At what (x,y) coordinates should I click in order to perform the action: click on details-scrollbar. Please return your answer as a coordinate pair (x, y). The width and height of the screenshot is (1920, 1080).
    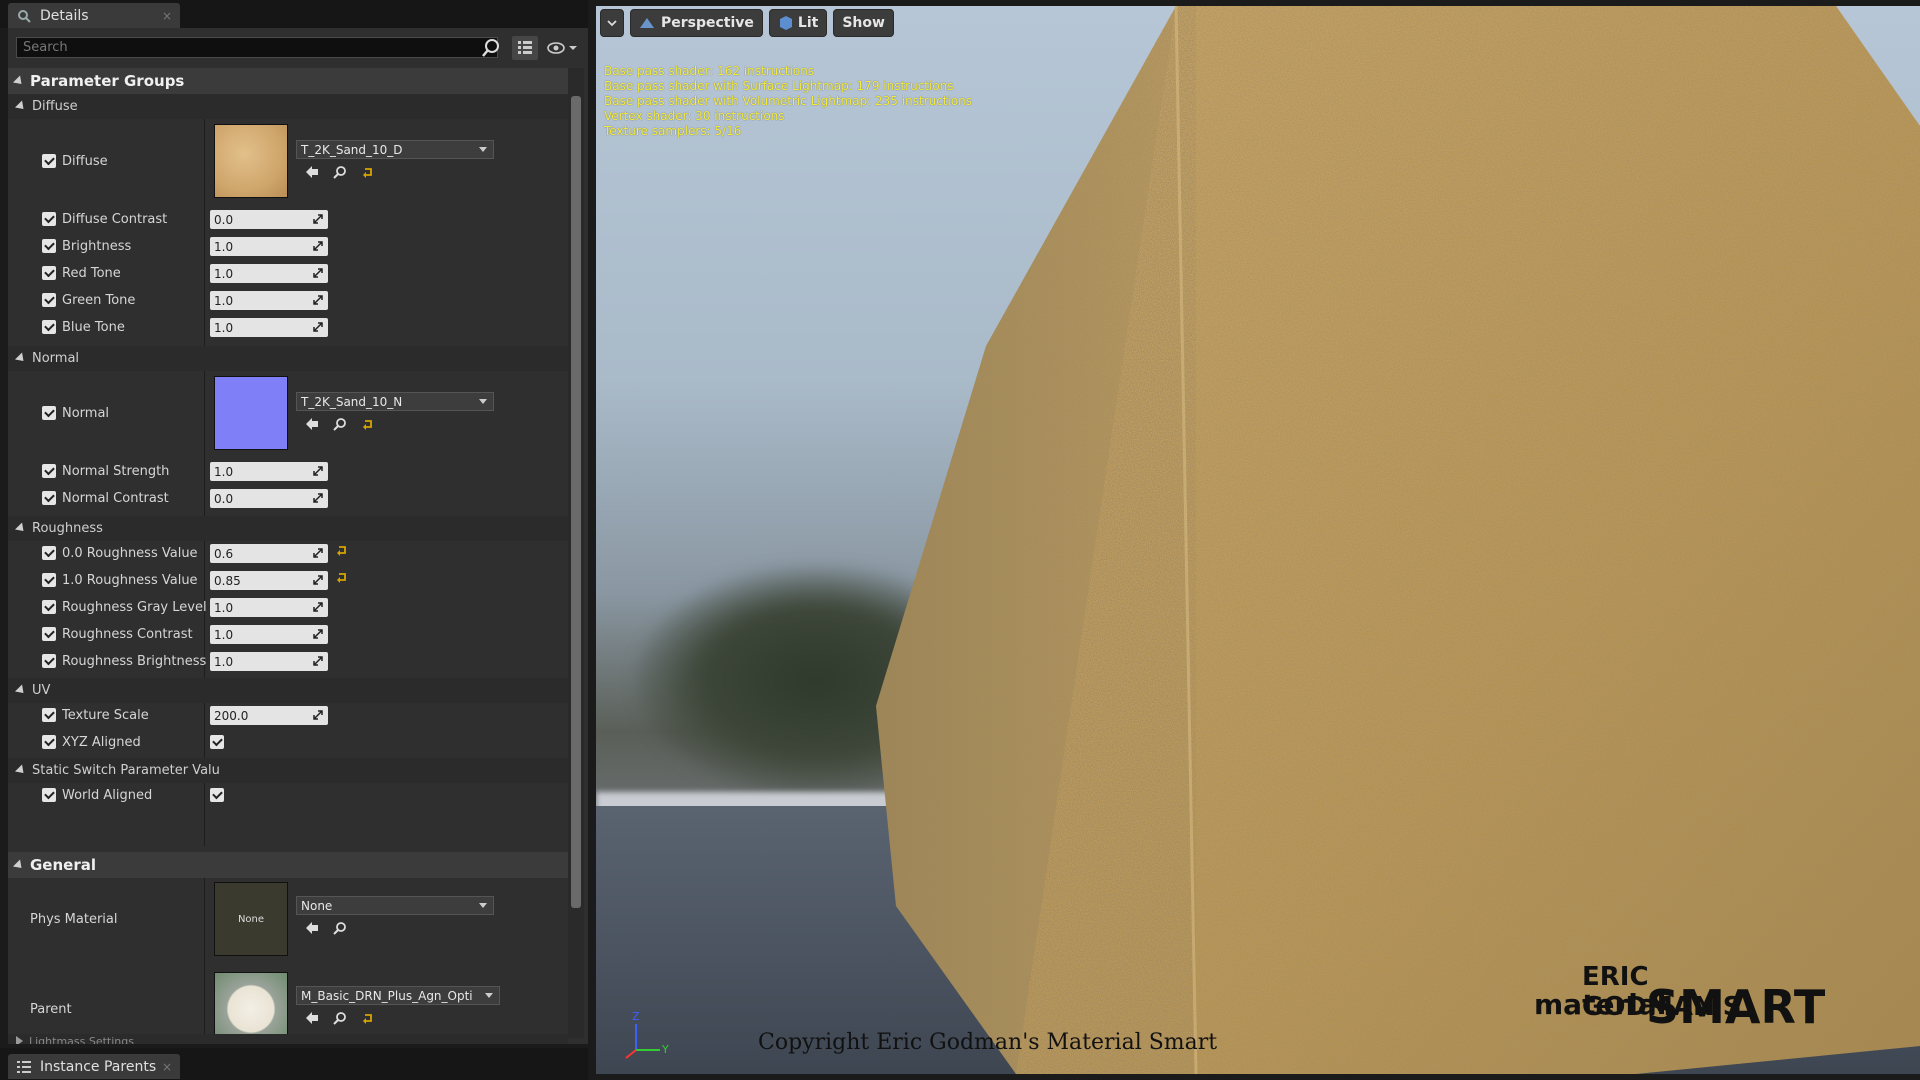
    Looking at the image, I should click on (576, 553).